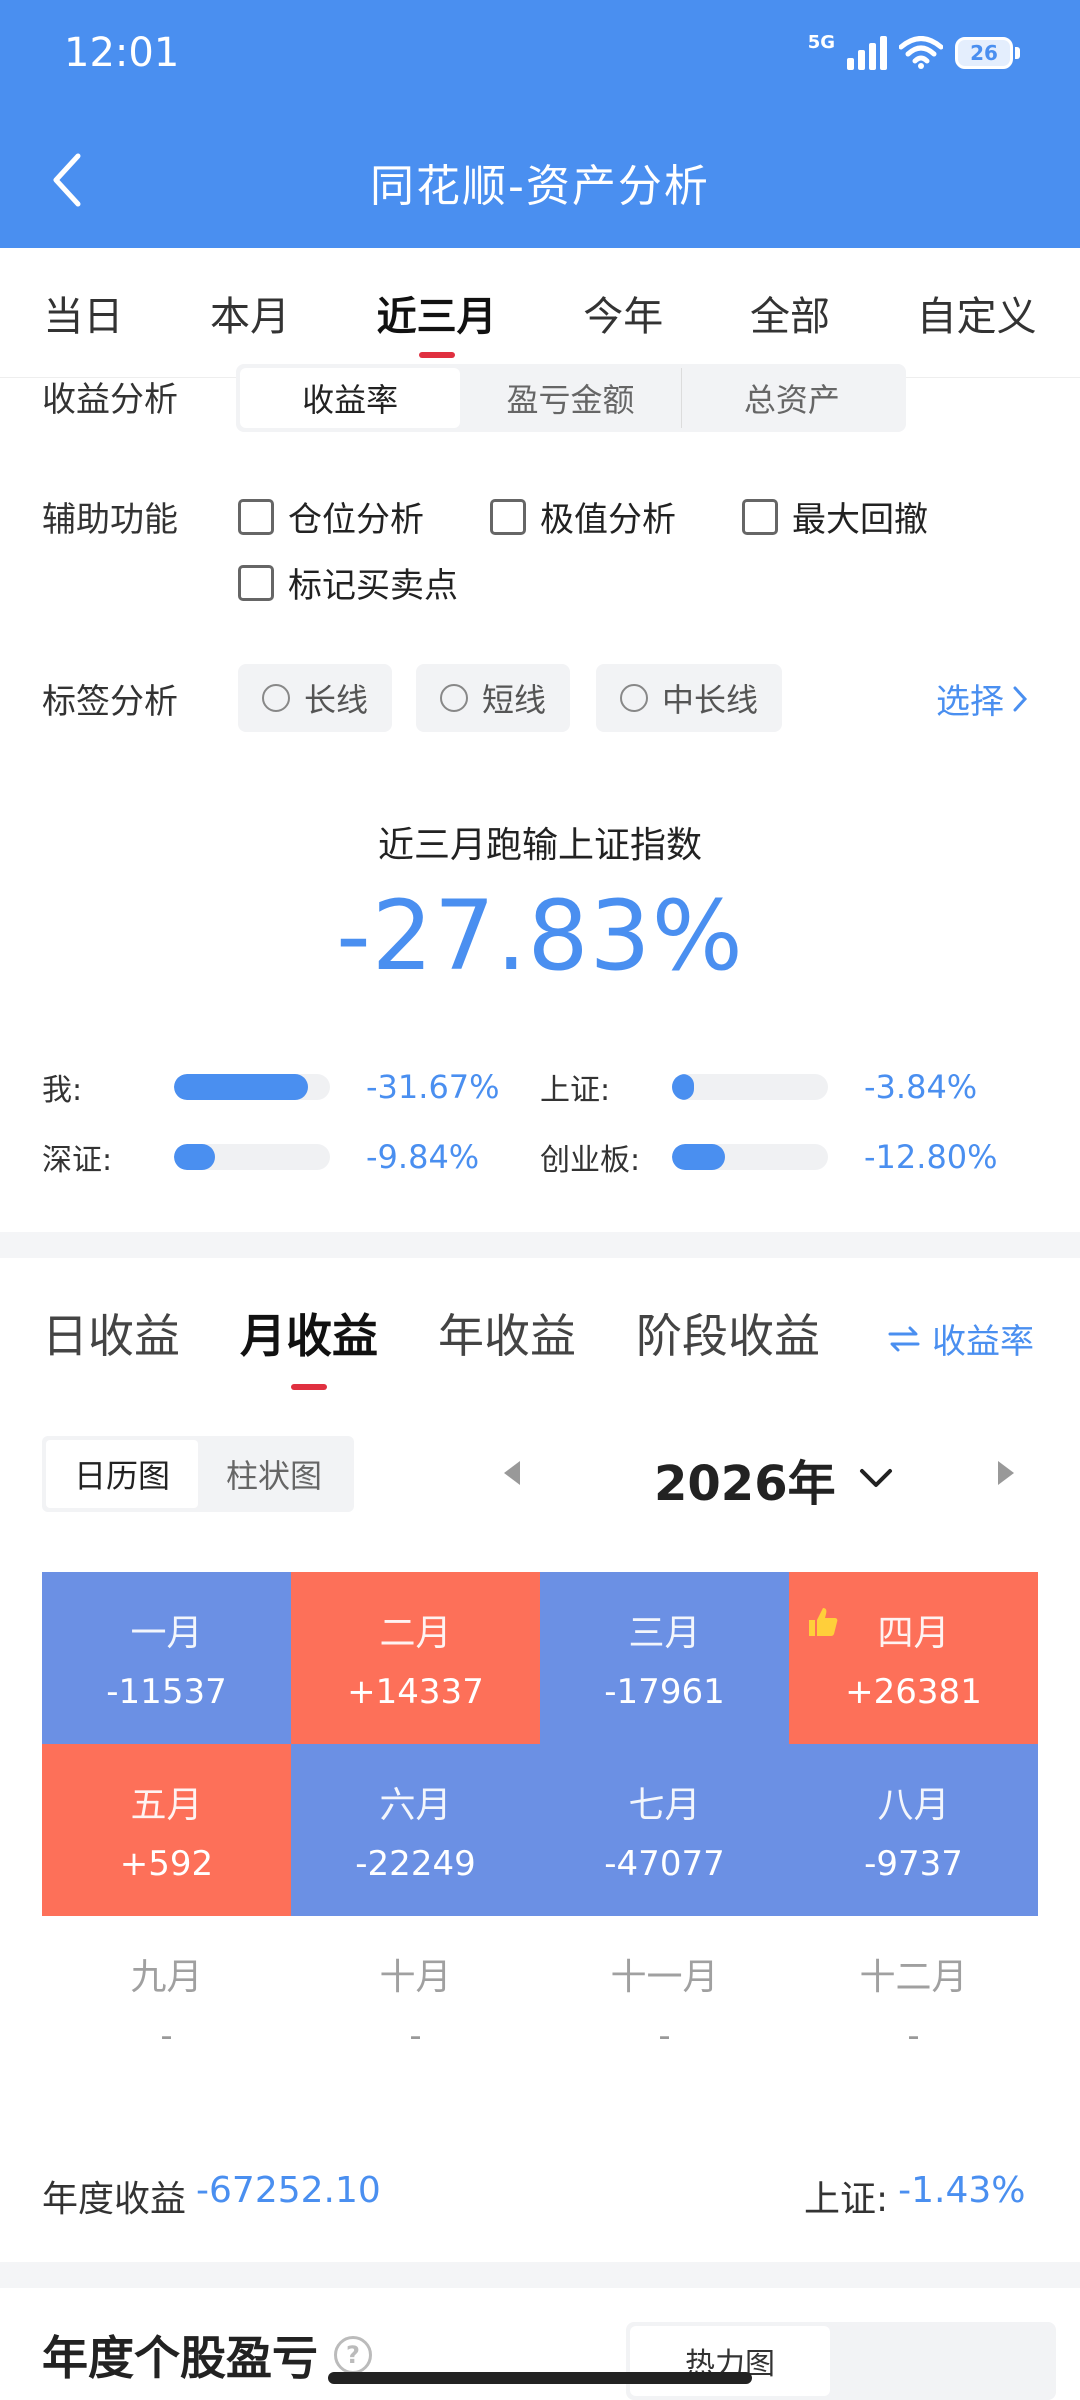  I want to click on comparison-value-text: -31.67%, so click(433, 1087).